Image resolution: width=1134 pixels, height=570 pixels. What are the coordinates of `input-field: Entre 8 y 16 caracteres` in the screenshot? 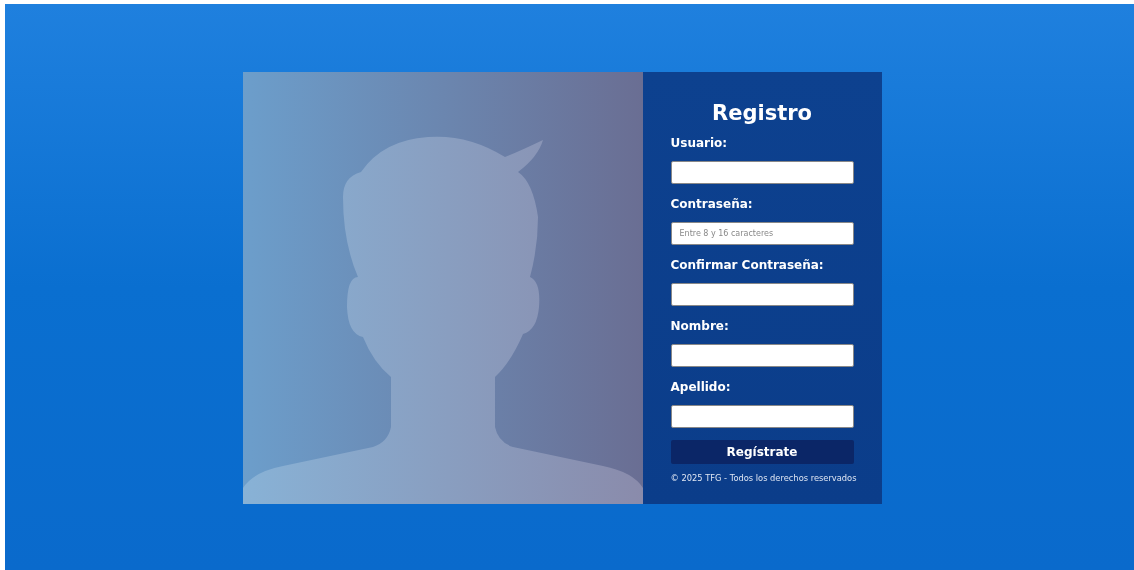 It's located at (762, 233).